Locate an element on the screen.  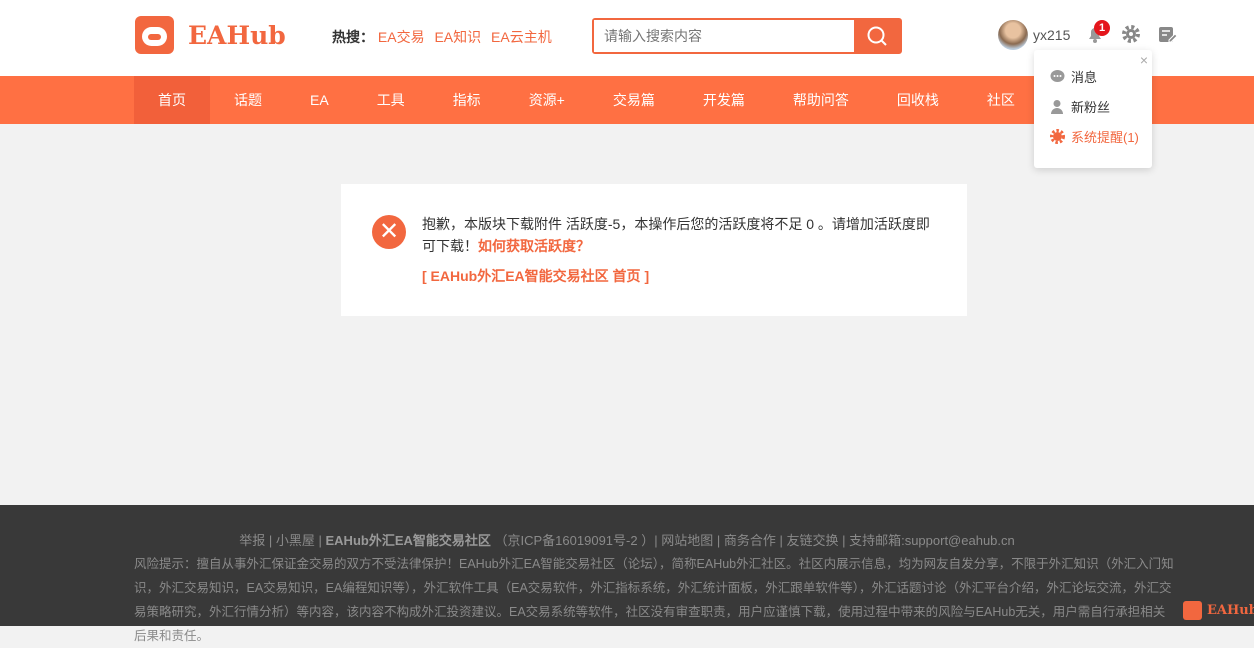
settings-button is located at coordinates (1131, 34).